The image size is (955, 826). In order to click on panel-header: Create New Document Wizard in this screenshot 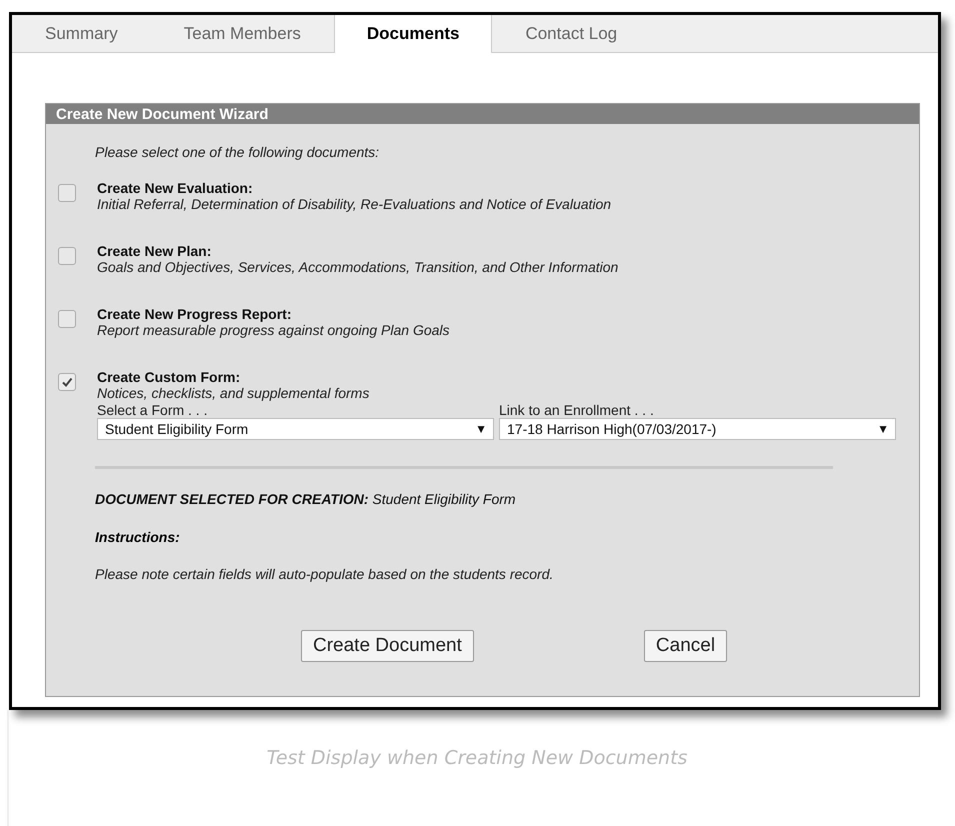, I will do `click(482, 114)`.